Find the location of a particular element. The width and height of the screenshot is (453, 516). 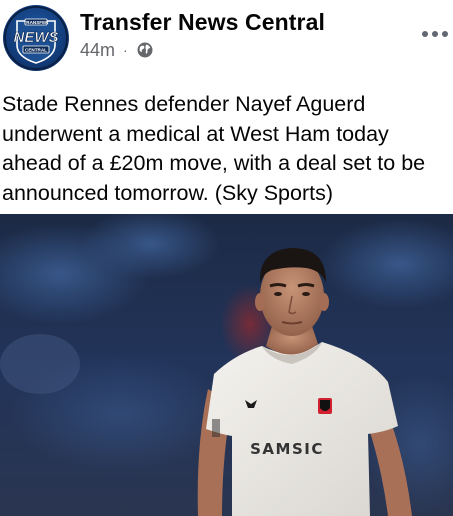

globe-icon is located at coordinates (145, 50).